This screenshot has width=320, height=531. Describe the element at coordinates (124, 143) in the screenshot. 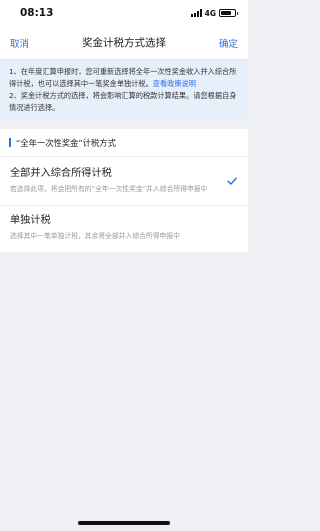

I see `section-header: “全年一次性奖金”计税方式` at that location.